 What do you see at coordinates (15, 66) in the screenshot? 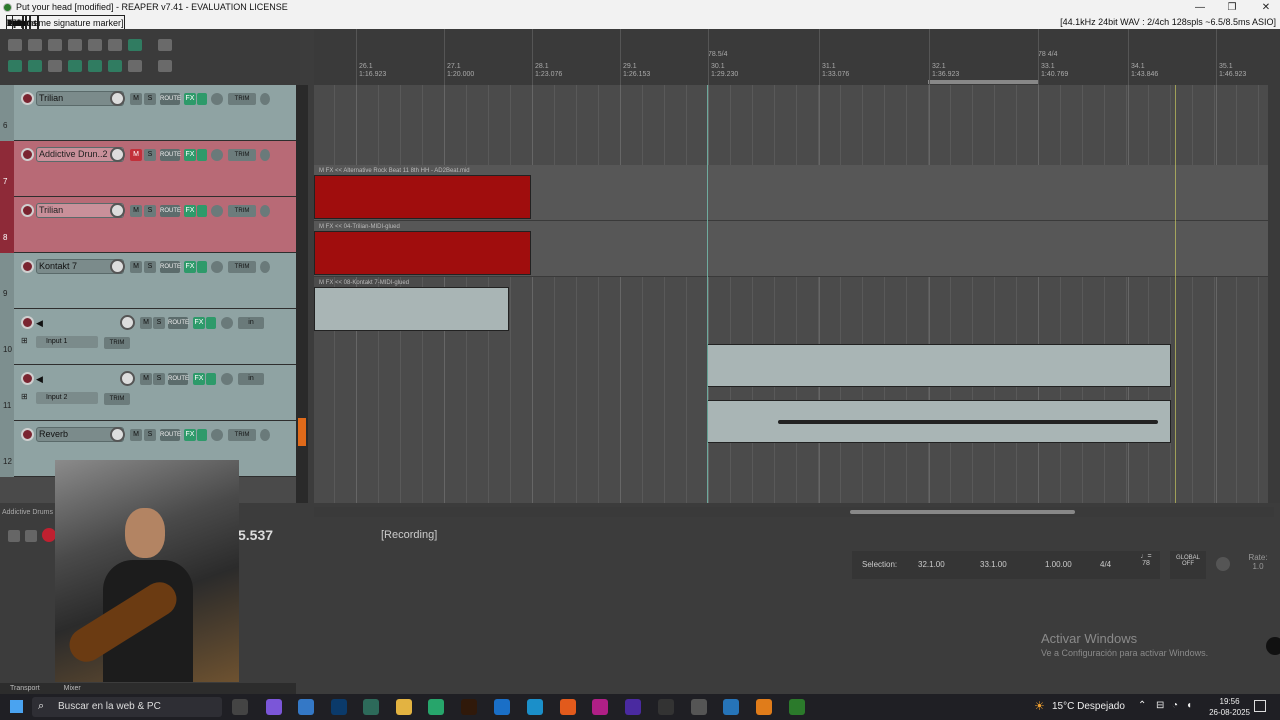
I see `ripple-edit-icon` at bounding box center [15, 66].